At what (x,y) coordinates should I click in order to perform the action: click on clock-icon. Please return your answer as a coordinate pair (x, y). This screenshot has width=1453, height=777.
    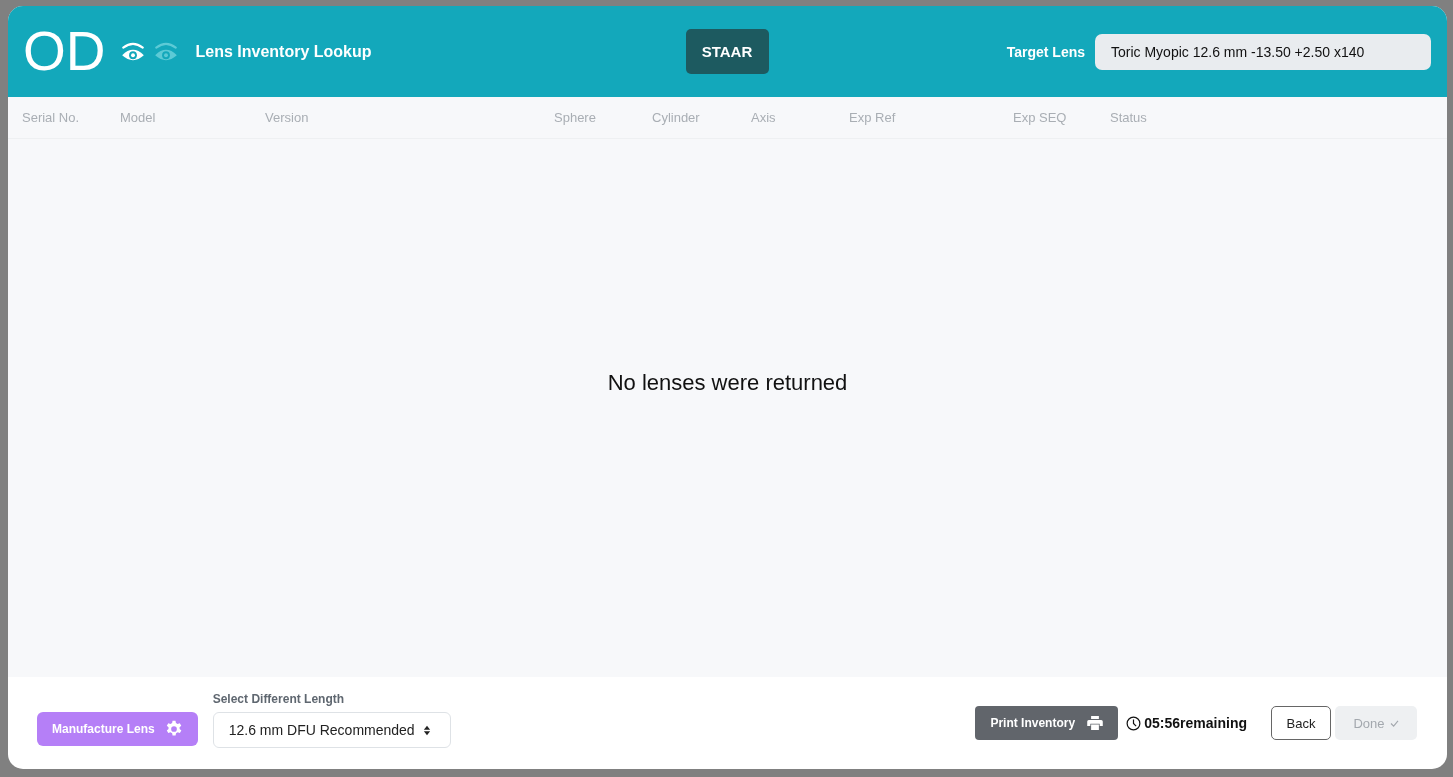
    Looking at the image, I should click on (1134, 723).